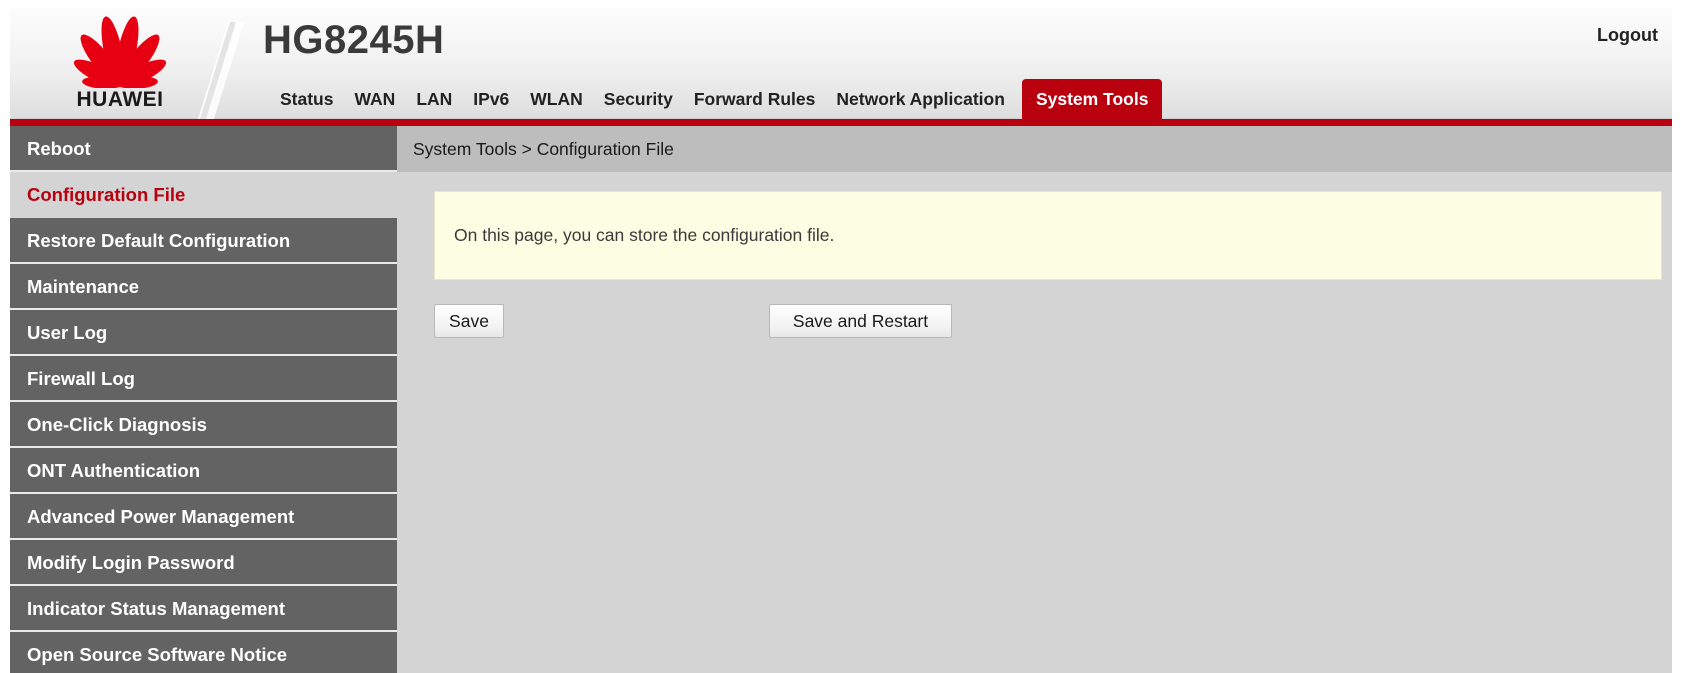 This screenshot has width=1681, height=673. What do you see at coordinates (841, 122) in the screenshot?
I see `header-red-bar` at bounding box center [841, 122].